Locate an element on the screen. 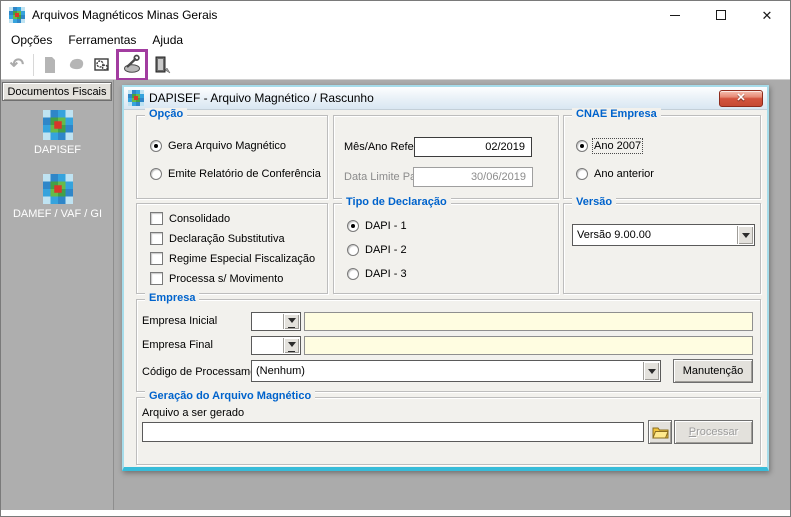 The image size is (791, 517). checkbox-consolidado: Consolidado is located at coordinates (190, 218).